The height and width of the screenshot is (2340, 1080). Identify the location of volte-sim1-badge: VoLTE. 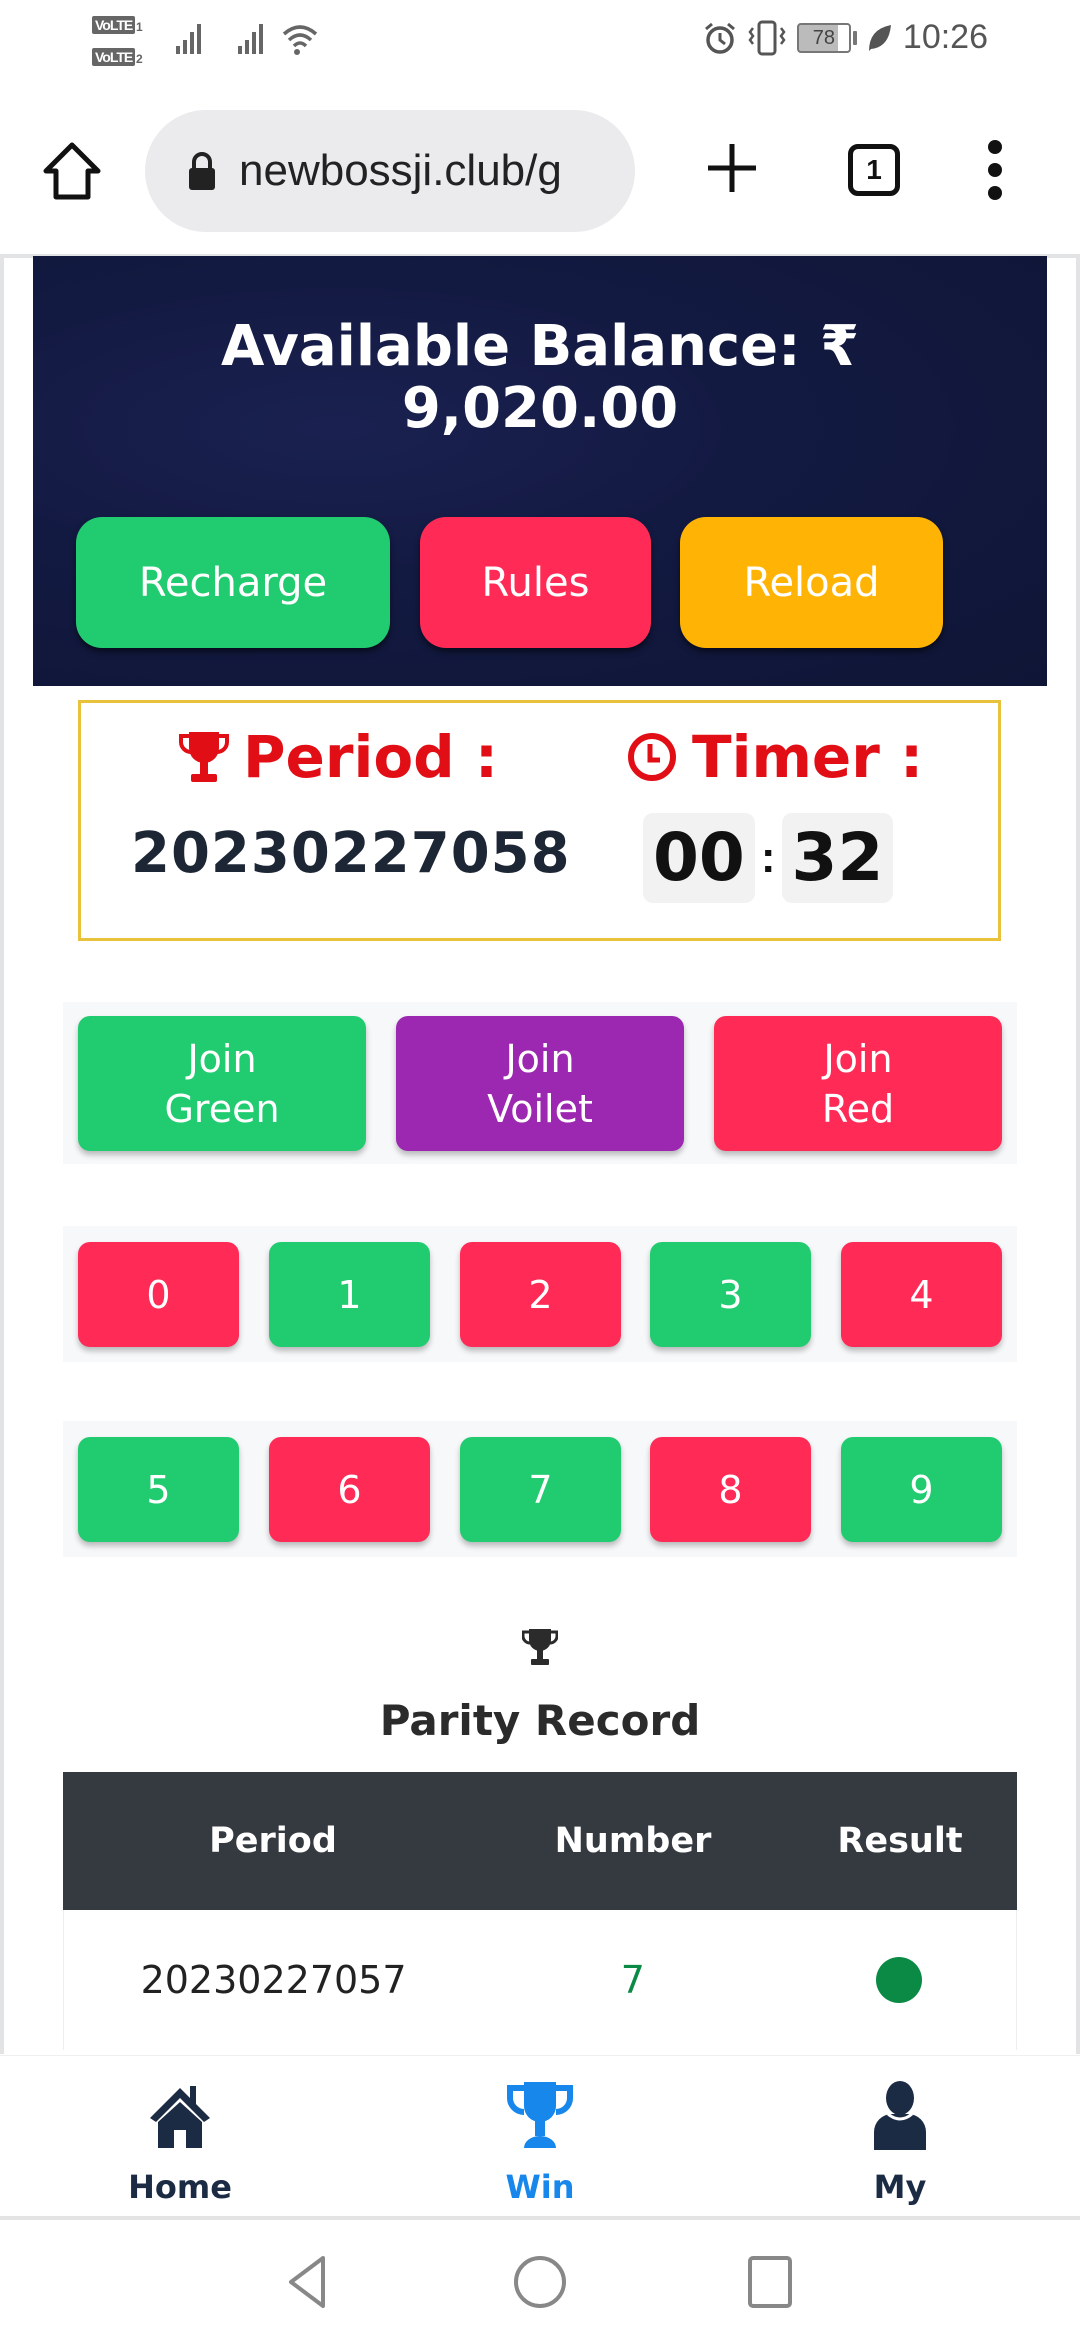
(114, 25).